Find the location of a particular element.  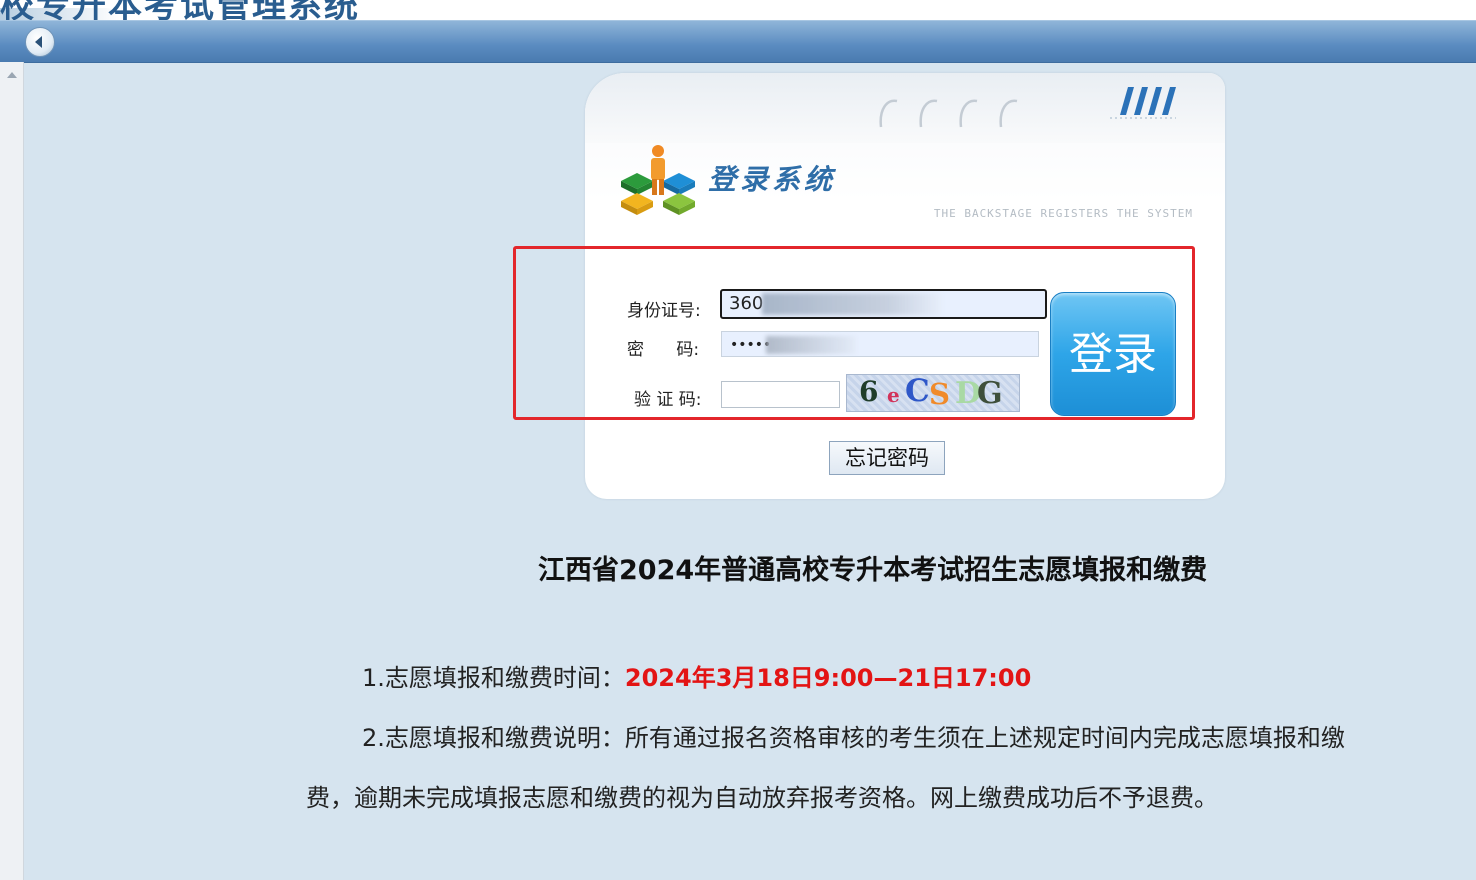

stripes-decoration is located at coordinates (1143, 103).